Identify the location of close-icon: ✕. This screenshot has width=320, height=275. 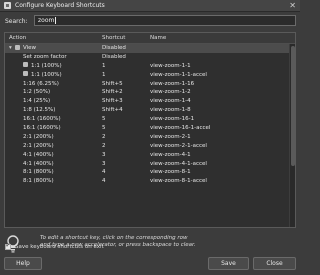
(292, 6).